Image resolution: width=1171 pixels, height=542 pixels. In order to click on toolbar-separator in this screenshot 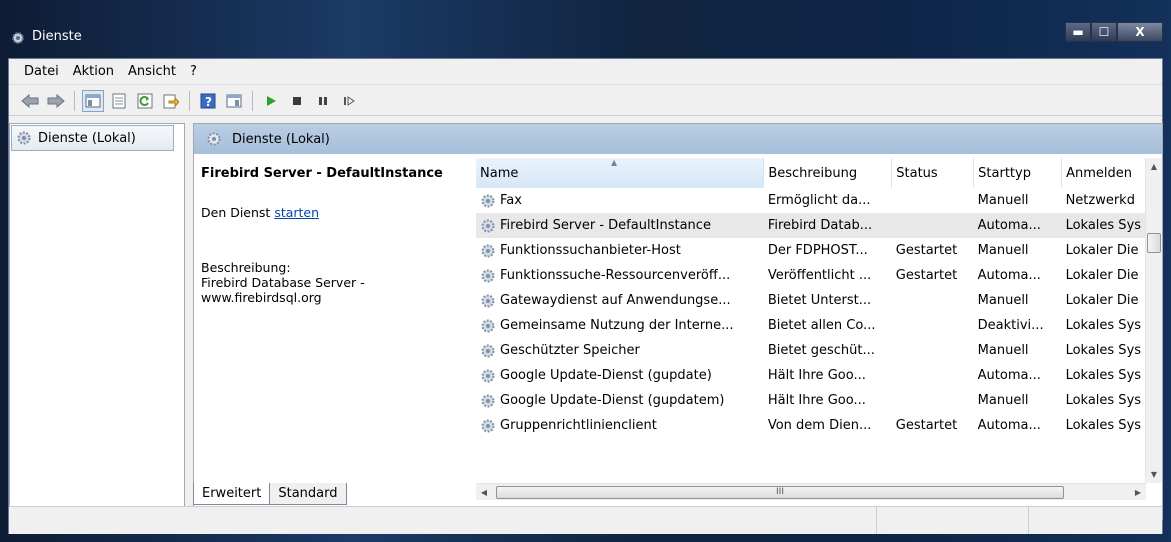, I will do `click(189, 100)`.